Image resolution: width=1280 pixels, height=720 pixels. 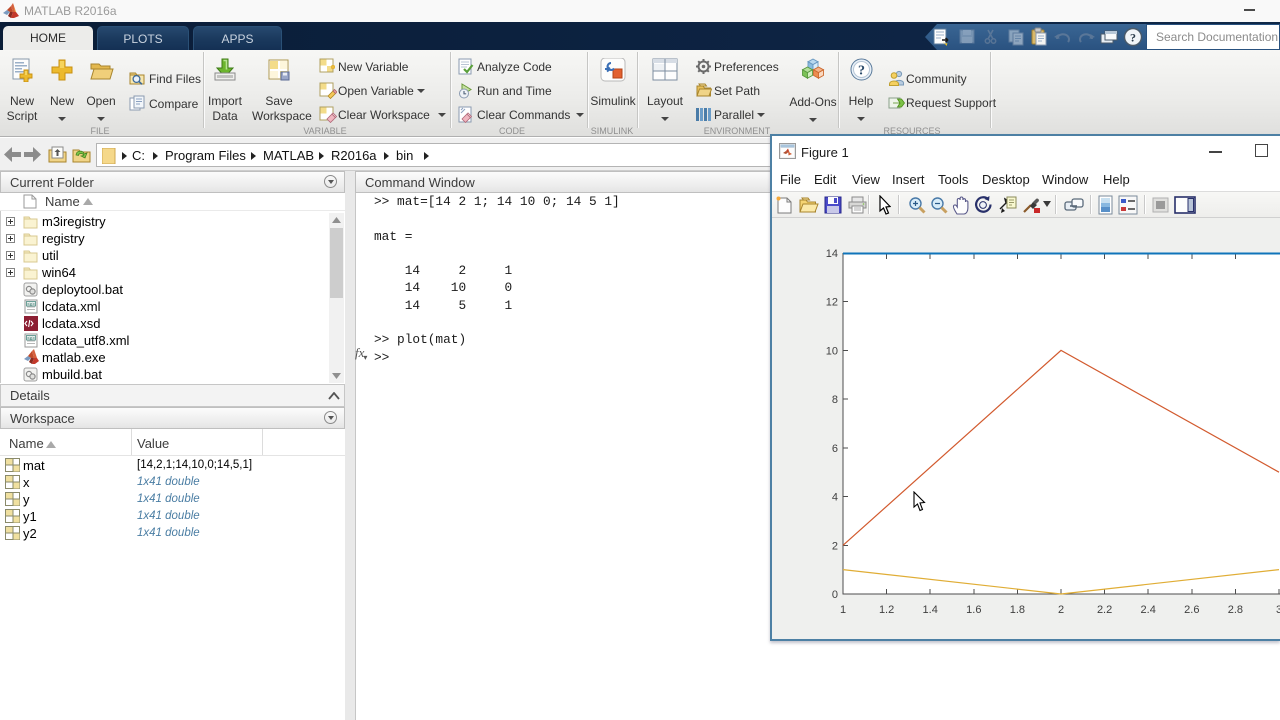 I want to click on svg-text: 2.6, so click(x=1191, y=610).